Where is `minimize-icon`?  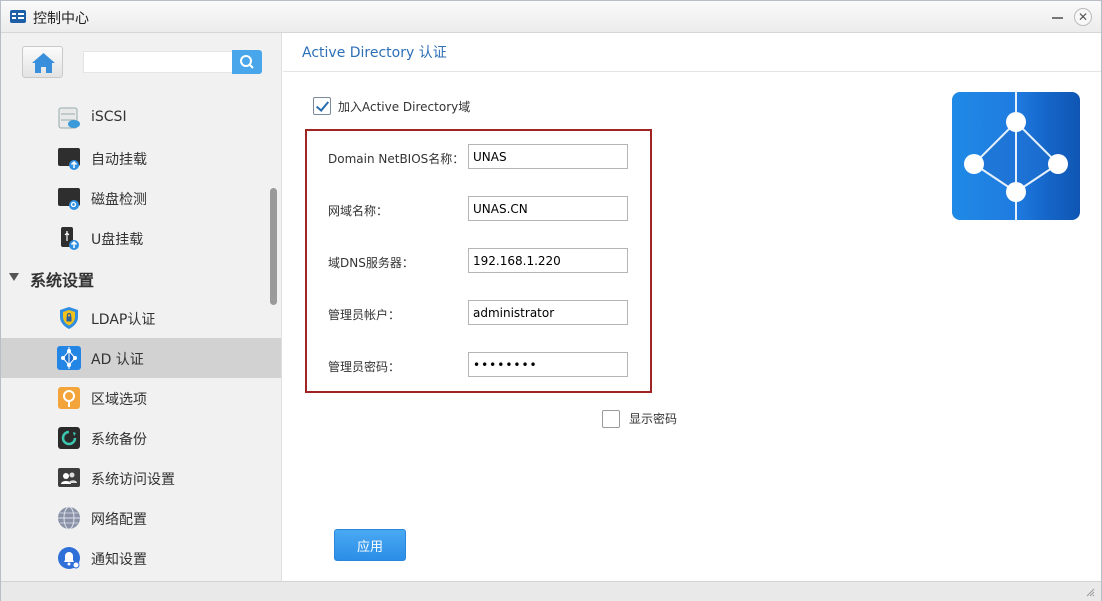 minimize-icon is located at coordinates (1057, 18).